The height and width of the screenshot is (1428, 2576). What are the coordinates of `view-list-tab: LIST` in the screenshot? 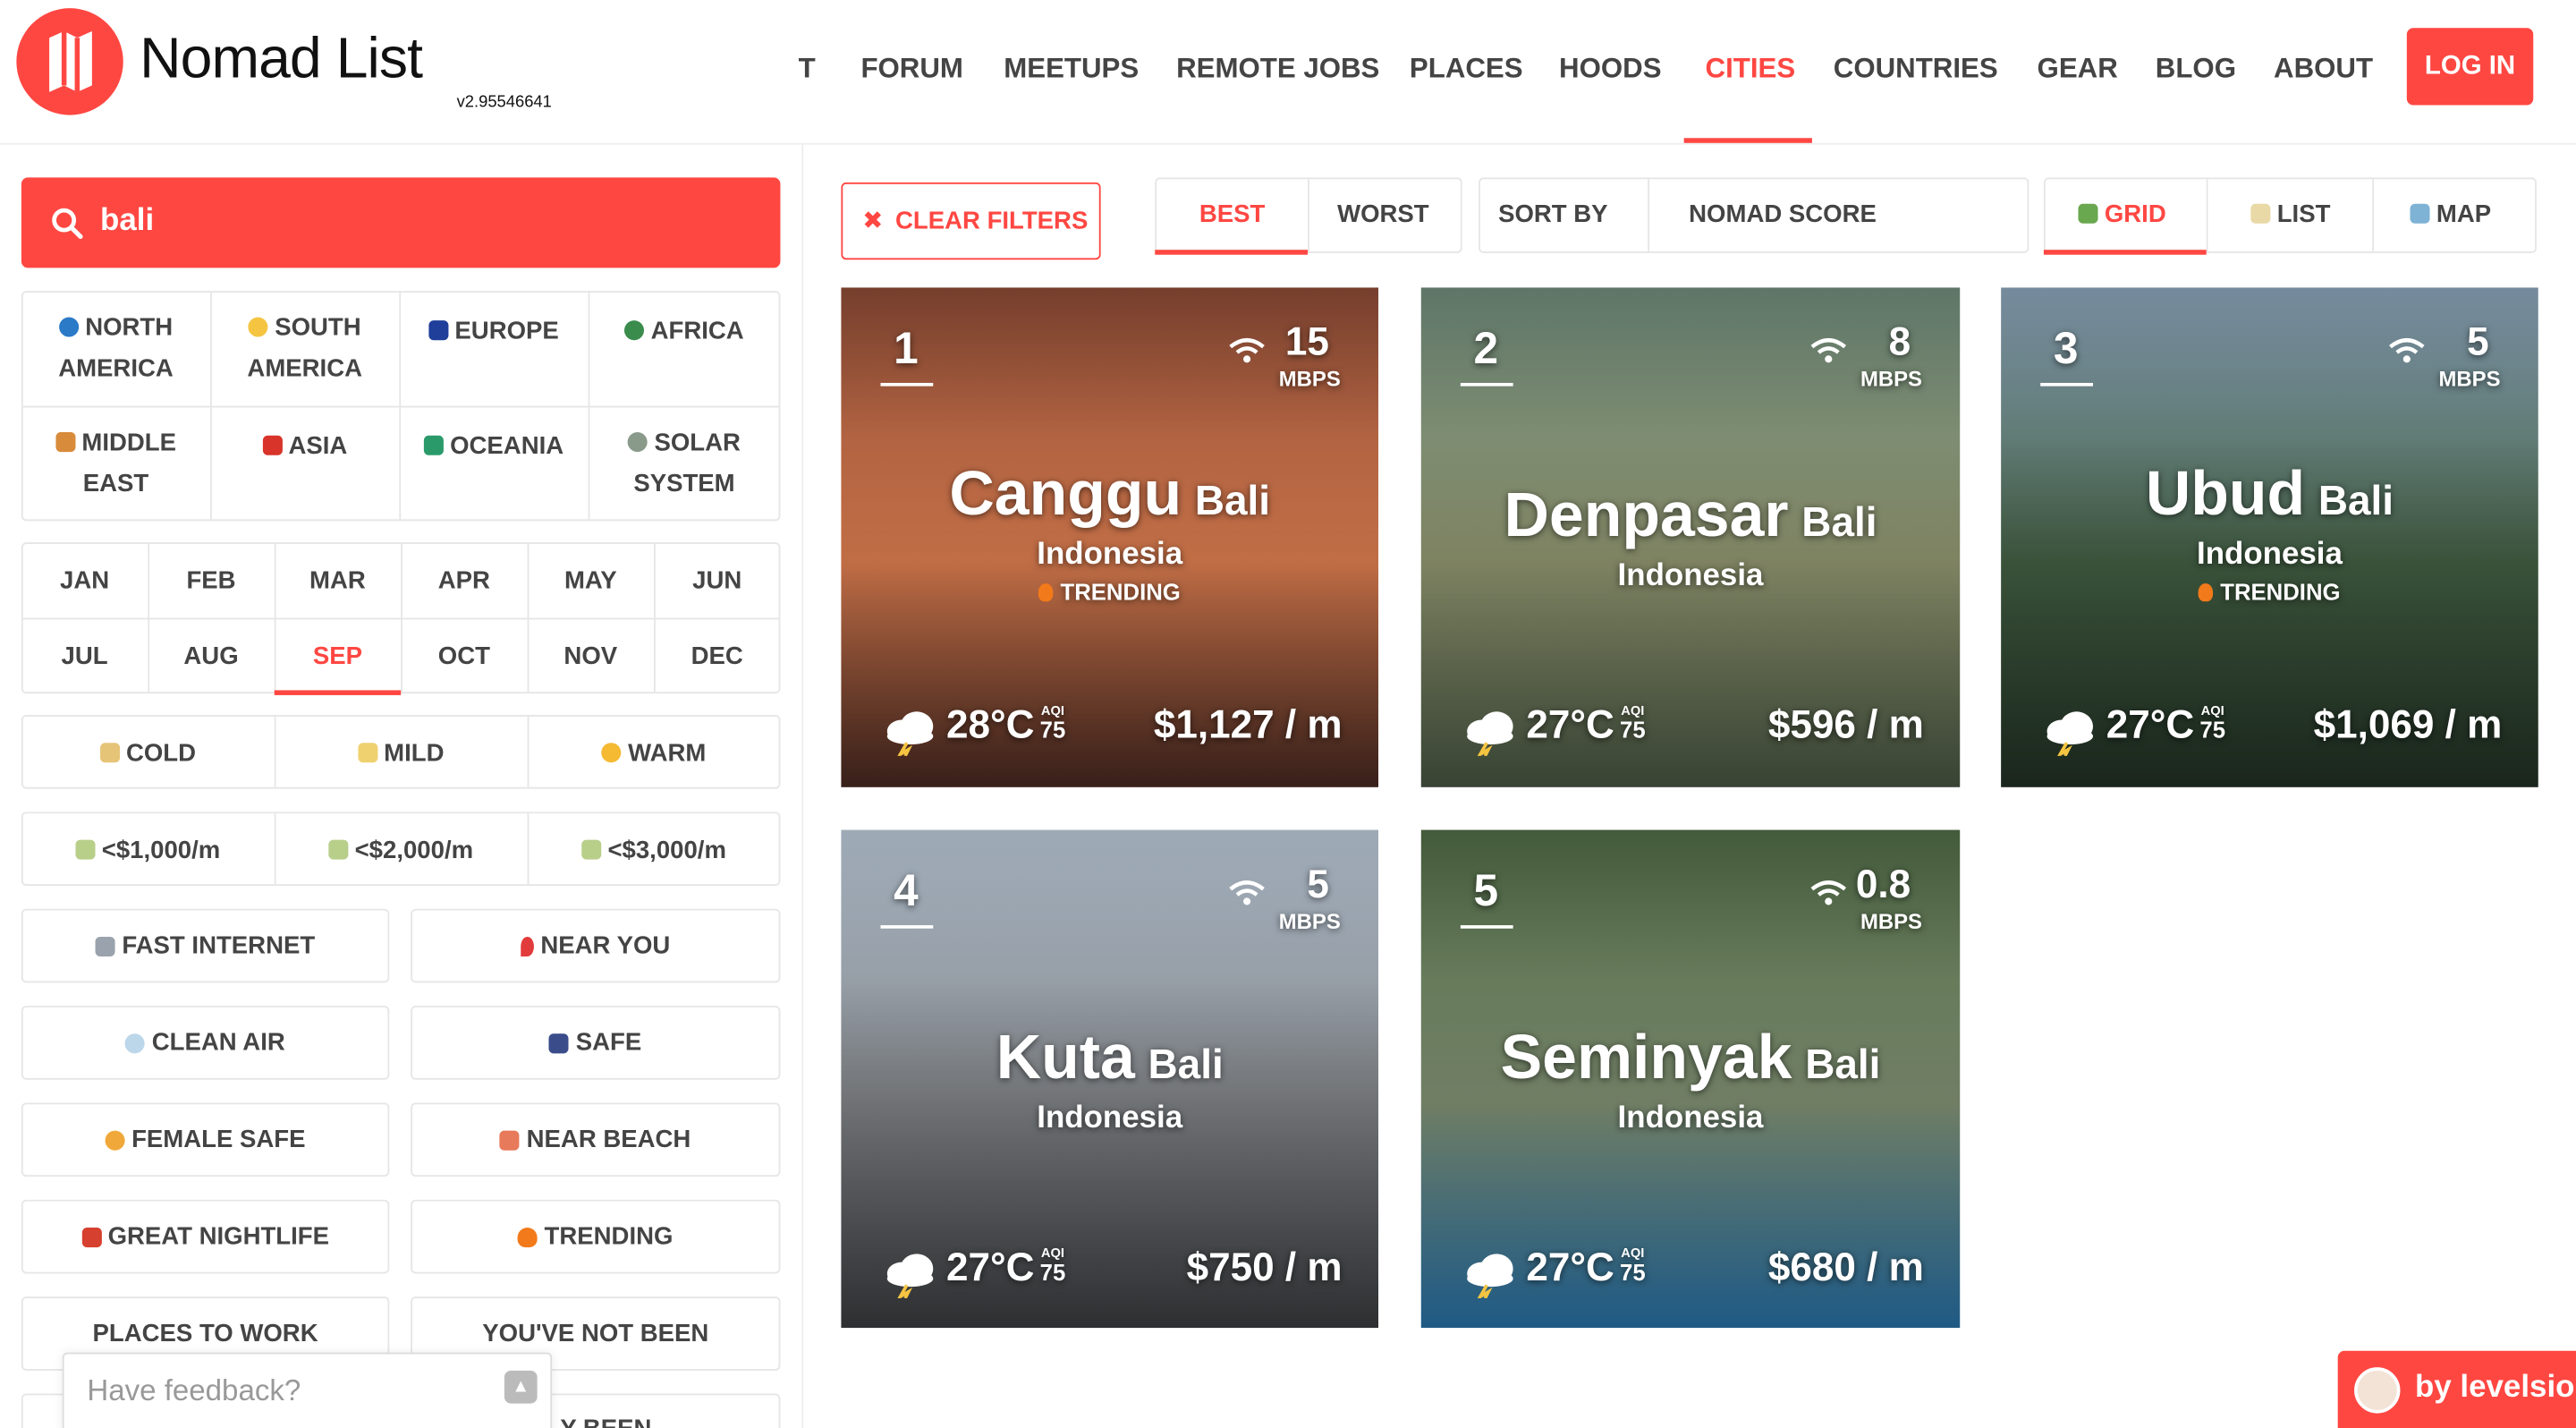 It's located at (2290, 214).